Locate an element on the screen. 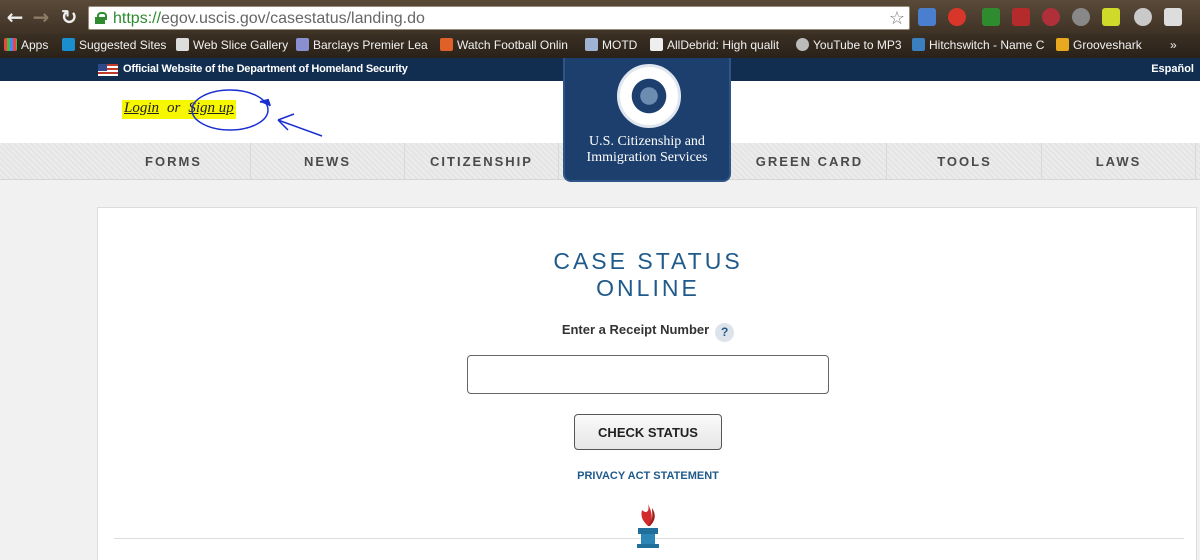 Image resolution: width=1200 pixels, height=560 pixels. espanol-link: Español is located at coordinates (1172, 69).